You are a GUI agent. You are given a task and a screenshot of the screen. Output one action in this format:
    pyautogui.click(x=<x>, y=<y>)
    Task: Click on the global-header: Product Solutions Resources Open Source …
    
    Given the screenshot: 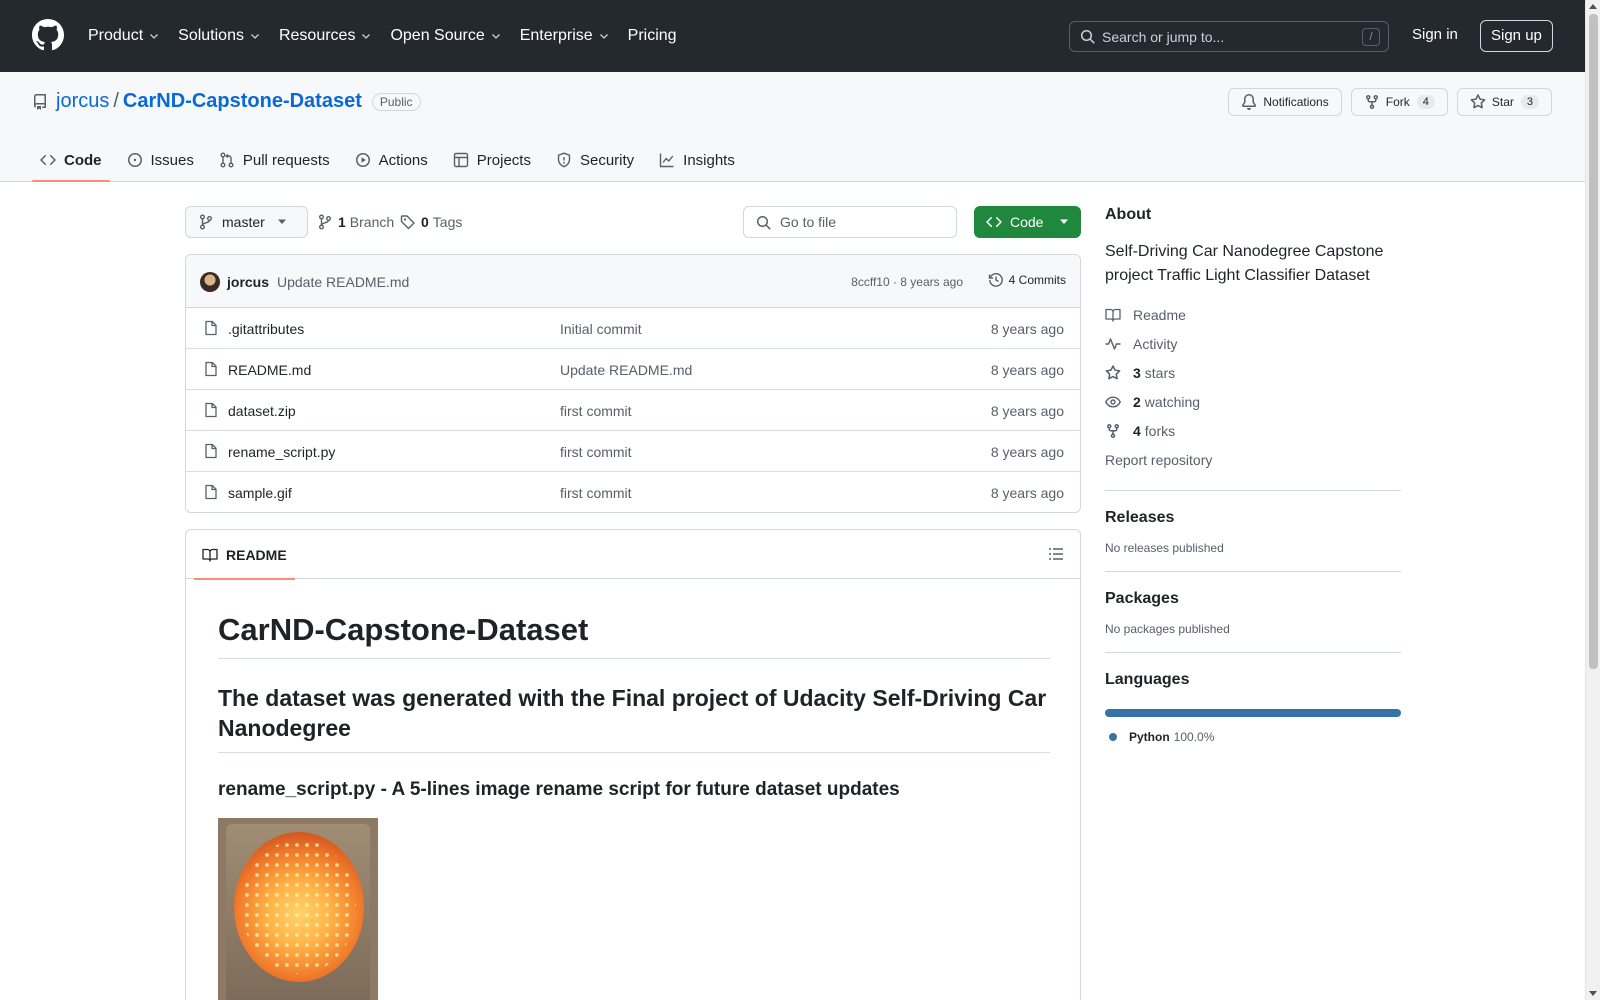 What is the action you would take?
    pyautogui.click(x=792, y=36)
    